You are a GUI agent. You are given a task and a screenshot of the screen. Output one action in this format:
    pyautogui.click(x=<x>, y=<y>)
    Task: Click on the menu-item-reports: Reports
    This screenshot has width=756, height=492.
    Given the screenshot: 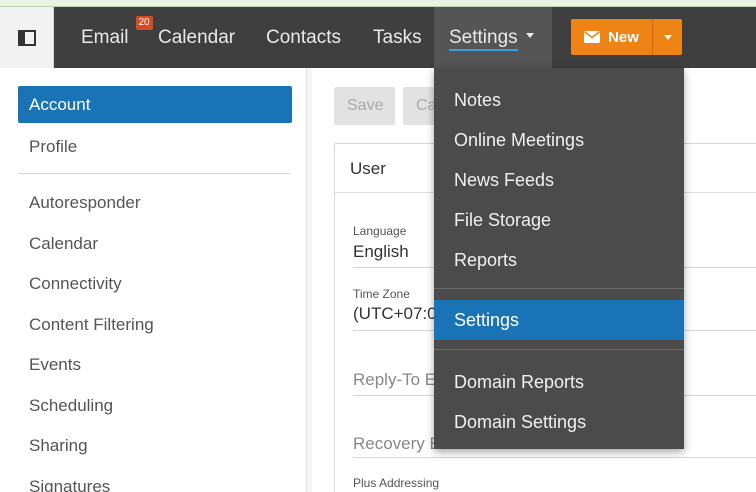 What is the action you would take?
    pyautogui.click(x=559, y=260)
    